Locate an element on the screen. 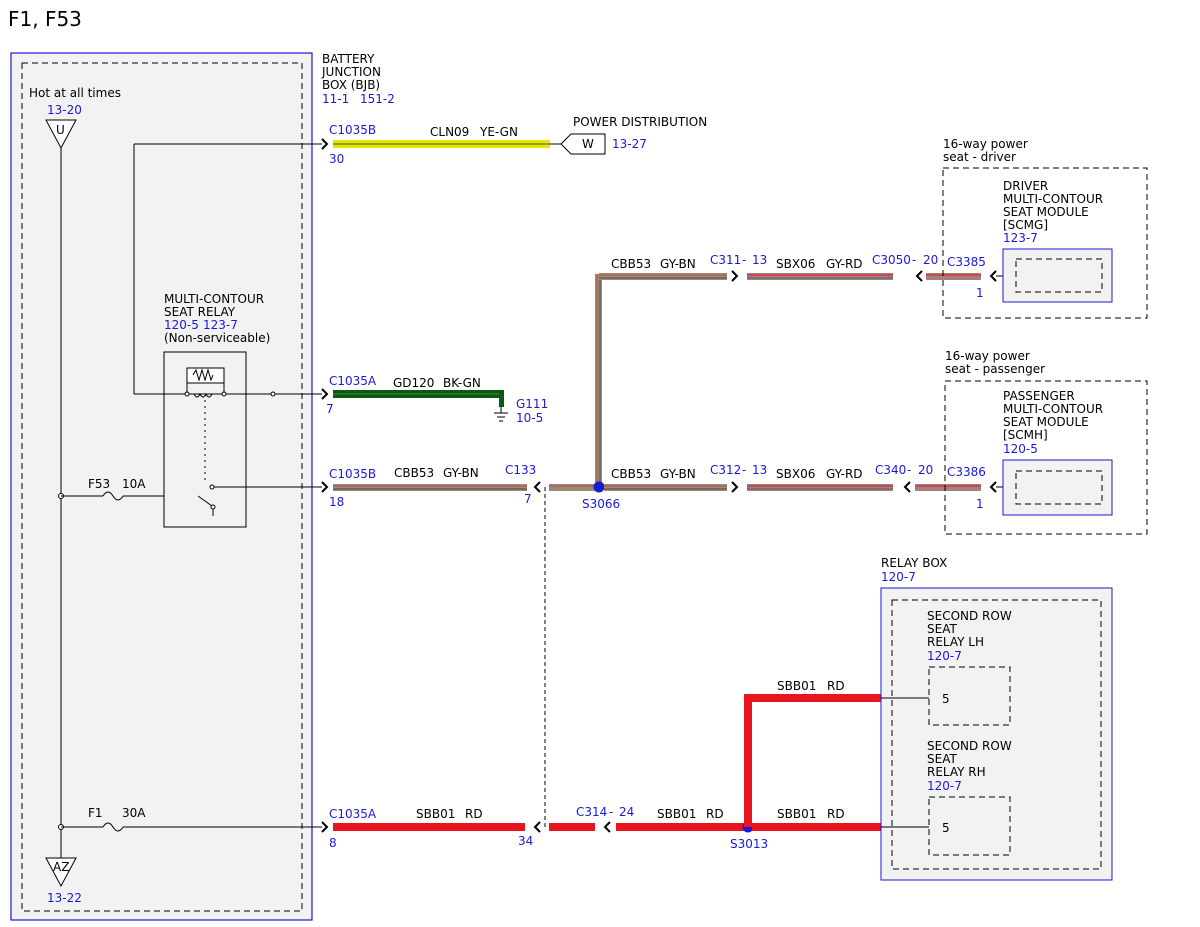 The height and width of the screenshot is (927, 1200). wire-sbb01-c314 is located at coordinates (572, 827).